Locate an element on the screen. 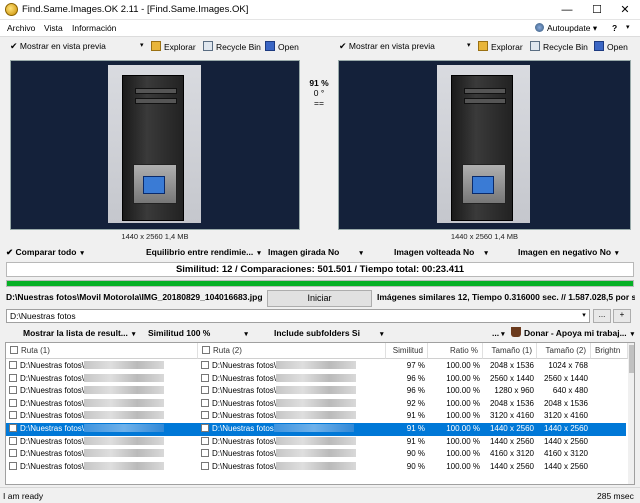 This screenshot has width=640, height=503. cell-similitud: 90 % is located at coordinates (407, 454).